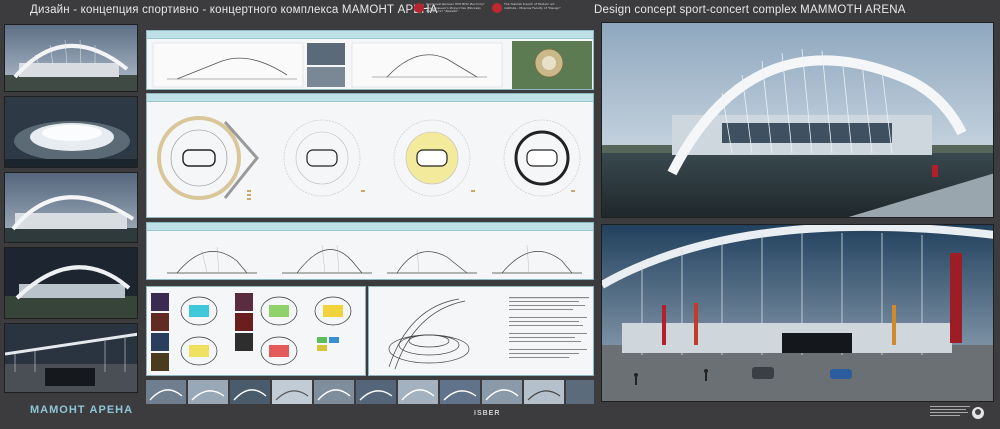 The height and width of the screenshot is (429, 1000). What do you see at coordinates (370, 251) in the screenshot?
I see `elevations-panel` at bounding box center [370, 251].